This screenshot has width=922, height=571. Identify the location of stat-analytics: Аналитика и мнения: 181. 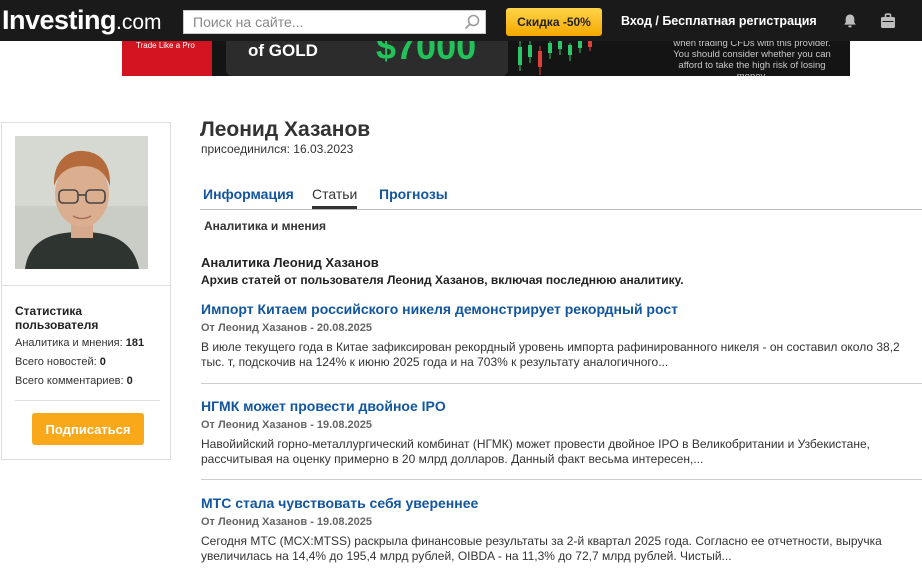
(80, 343).